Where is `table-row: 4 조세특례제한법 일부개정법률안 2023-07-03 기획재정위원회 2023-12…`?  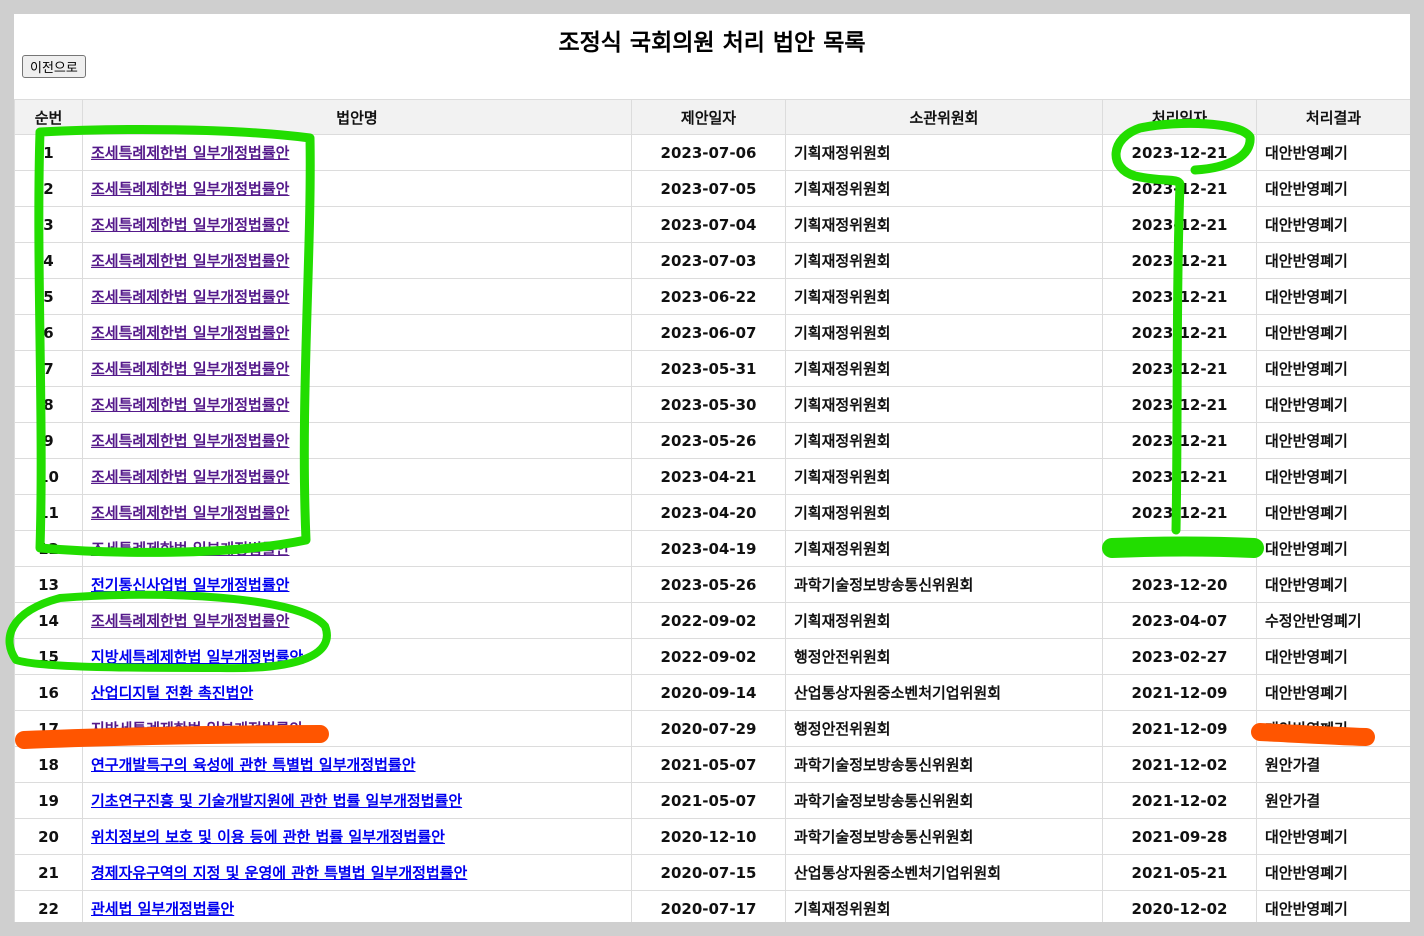 table-row: 4 조세특례제한법 일부개정법률안 2023-07-03 기획재정위원회 2023-12… is located at coordinates (712, 260).